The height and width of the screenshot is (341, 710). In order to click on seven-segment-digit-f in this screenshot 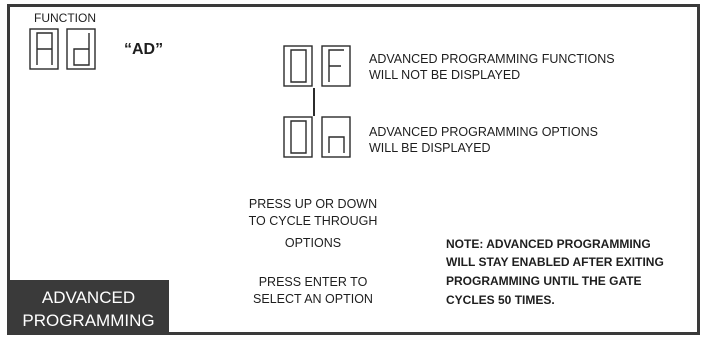, I will do `click(336, 66)`.